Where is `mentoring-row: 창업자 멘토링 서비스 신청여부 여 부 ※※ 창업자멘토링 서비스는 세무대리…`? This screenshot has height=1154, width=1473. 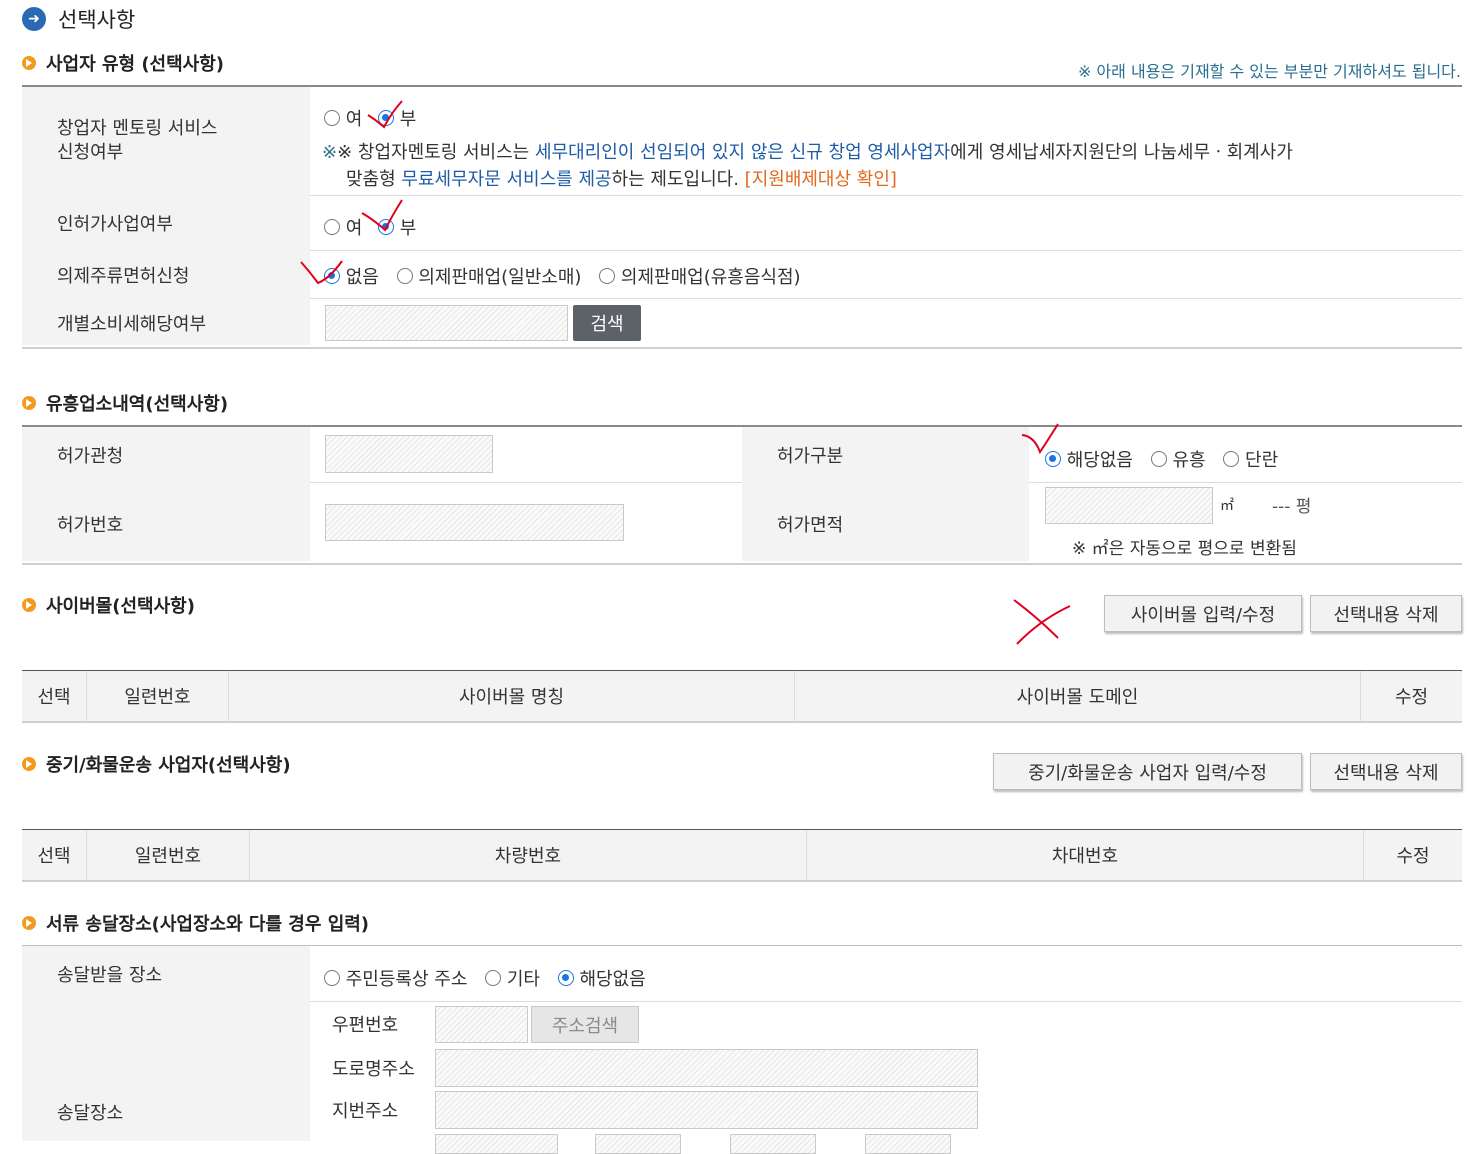 mentoring-row: 창업자 멘토링 서비스 신청여부 여 부 ※※ 창업자멘토링 서비스는 세무대리… is located at coordinates (742, 141).